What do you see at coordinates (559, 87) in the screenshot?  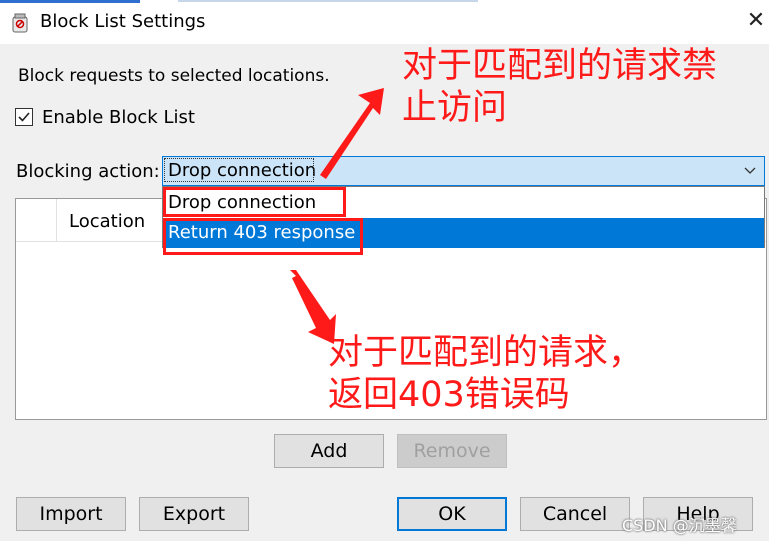 I see `annotation-top: 对于匹配到的请求禁 止访问` at bounding box center [559, 87].